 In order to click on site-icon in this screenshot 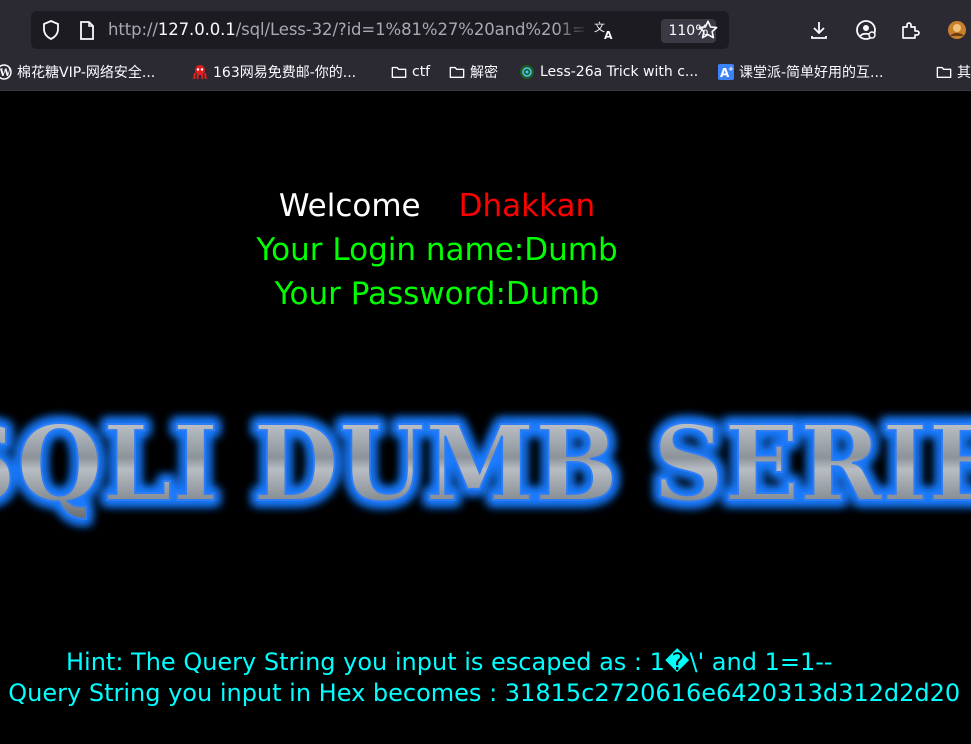, I will do `click(527, 72)`.